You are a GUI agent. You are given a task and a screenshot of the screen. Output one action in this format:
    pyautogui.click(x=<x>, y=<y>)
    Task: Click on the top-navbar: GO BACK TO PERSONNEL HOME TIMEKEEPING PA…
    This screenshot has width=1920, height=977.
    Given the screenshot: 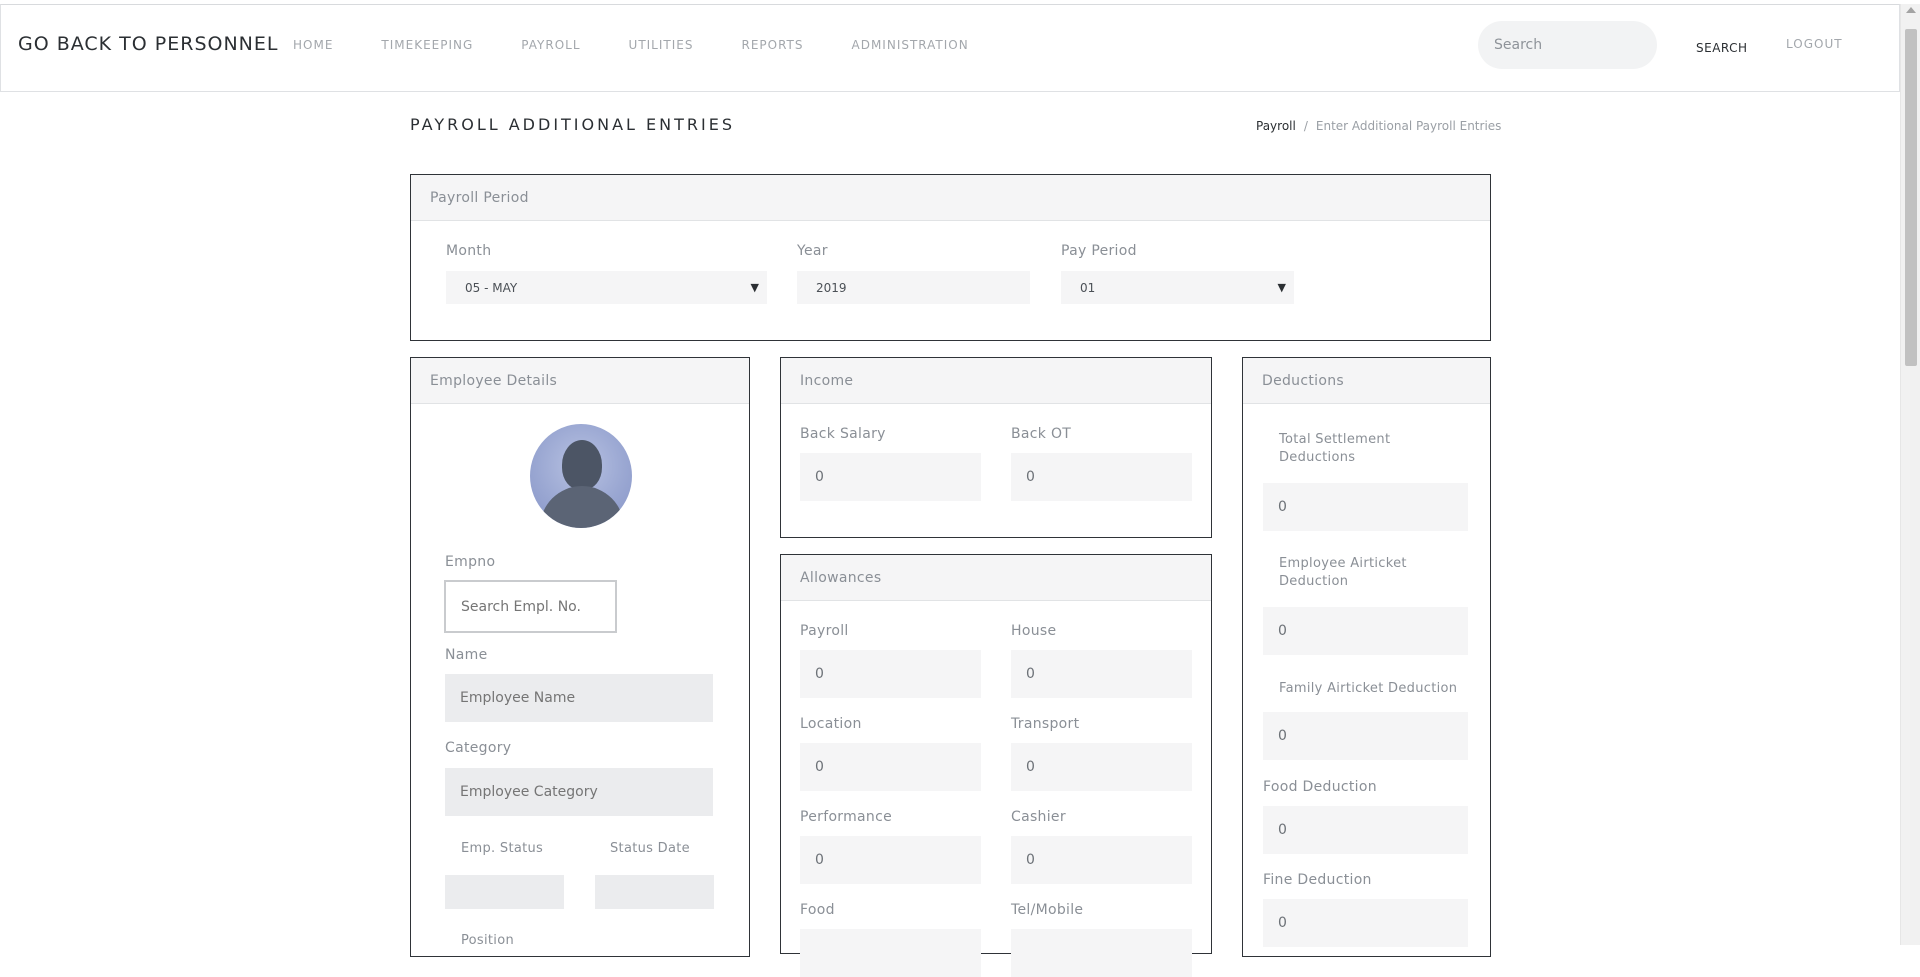 What is the action you would take?
    pyautogui.click(x=950, y=48)
    